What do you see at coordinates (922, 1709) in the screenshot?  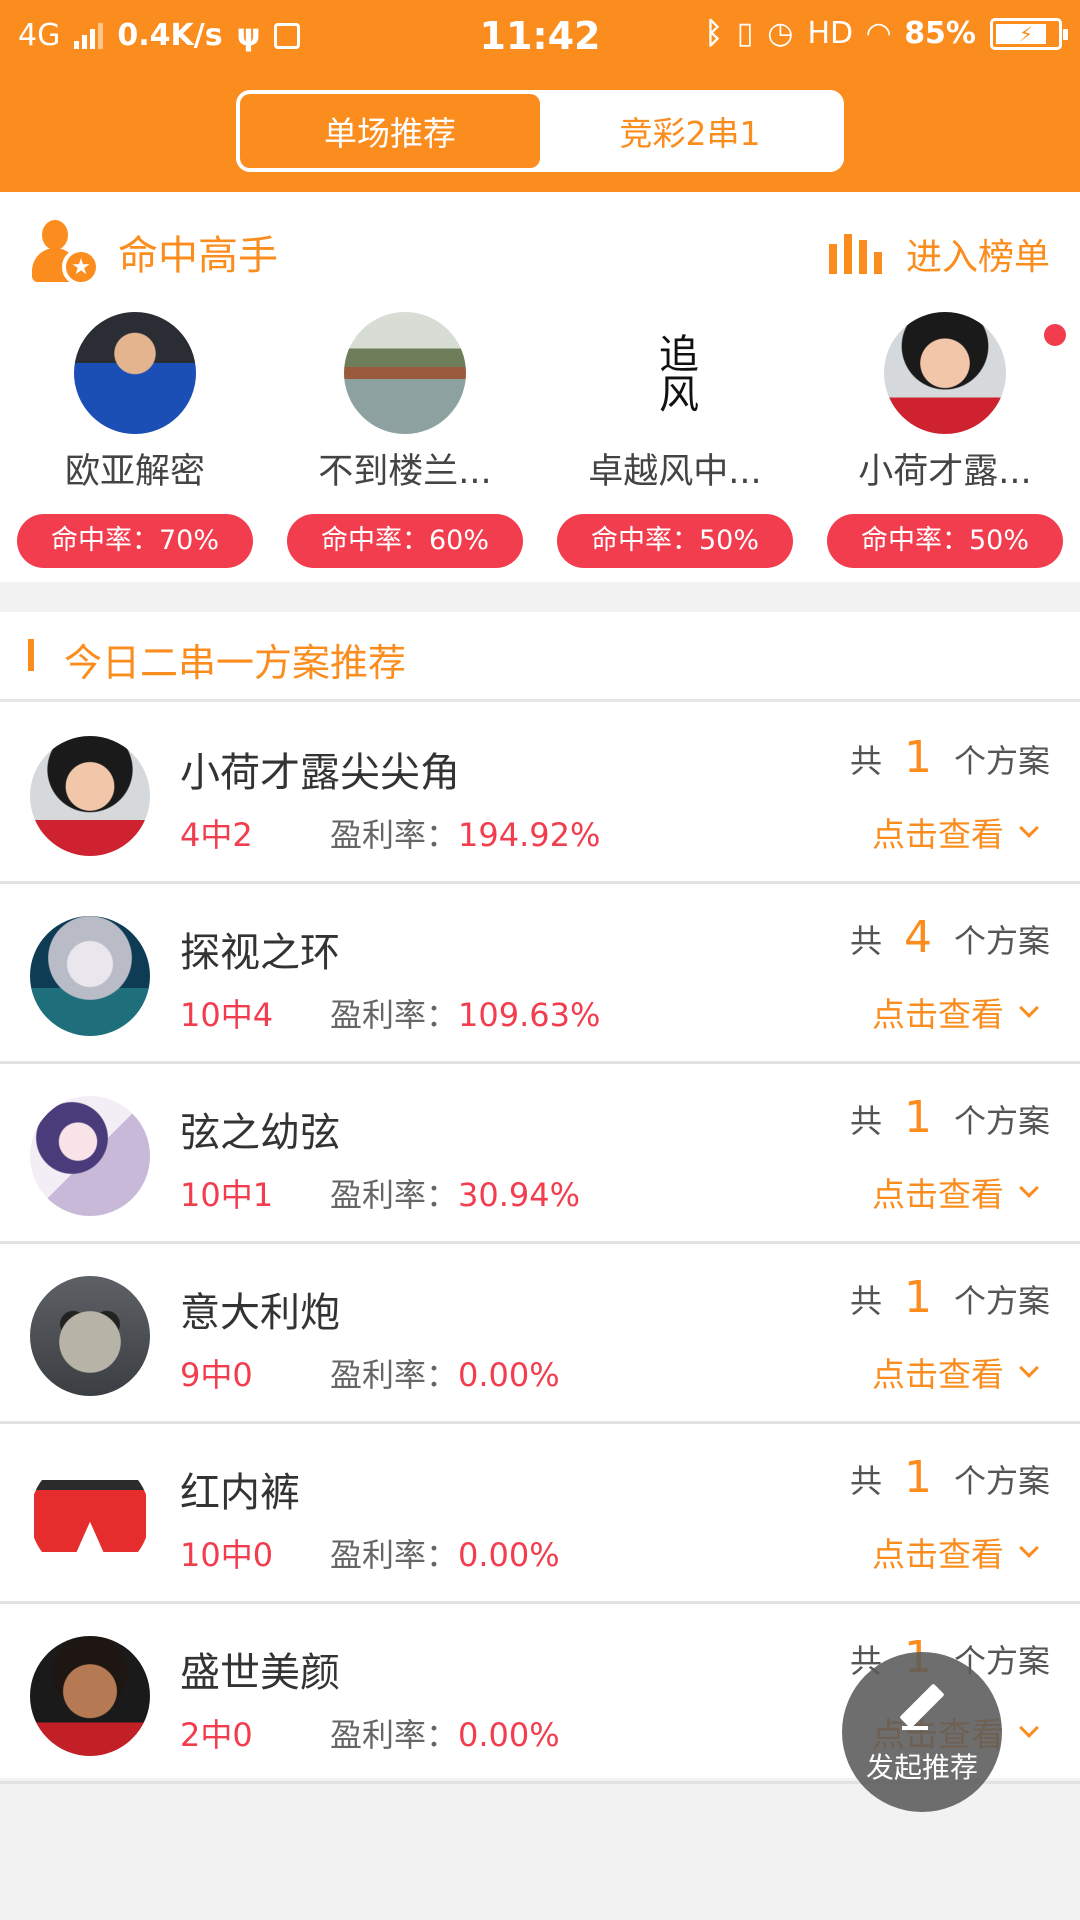 I see `pencil-icon` at bounding box center [922, 1709].